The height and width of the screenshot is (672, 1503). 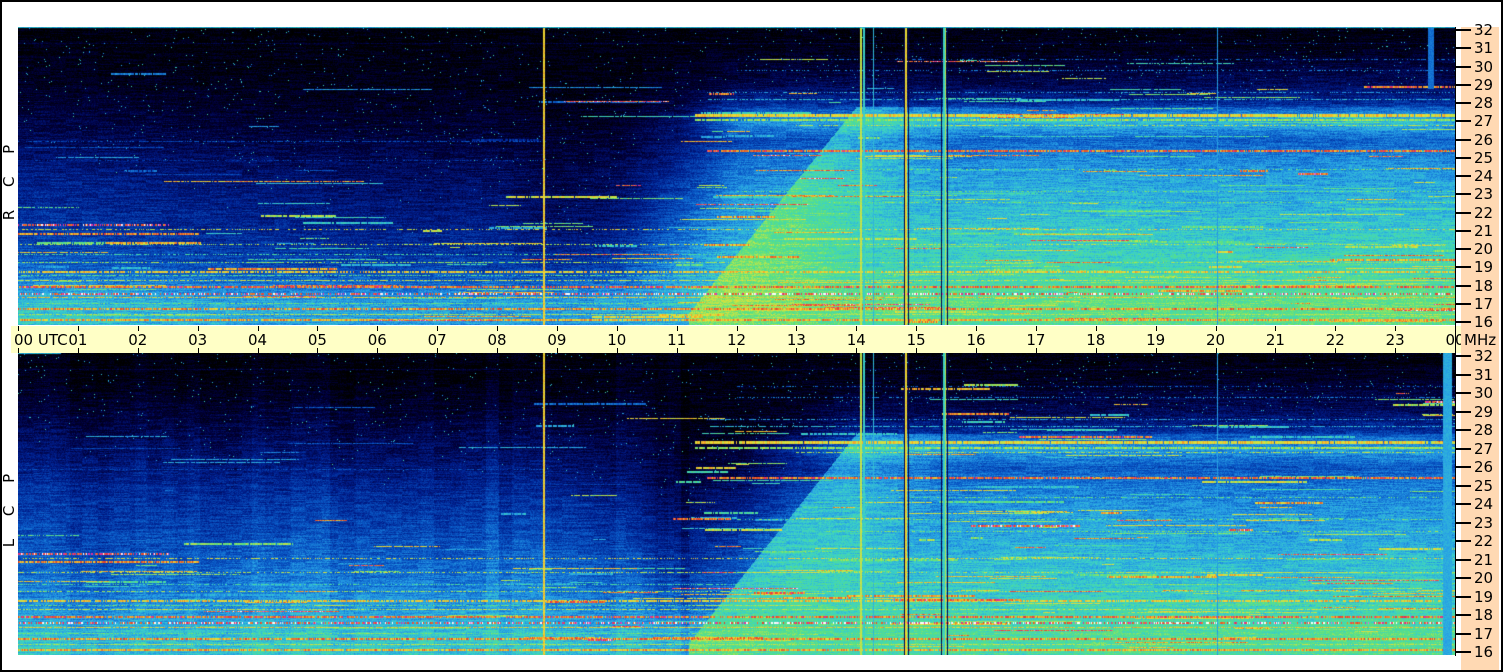 What do you see at coordinates (796, 340) in the screenshot?
I see `time-tick-label: 13` at bounding box center [796, 340].